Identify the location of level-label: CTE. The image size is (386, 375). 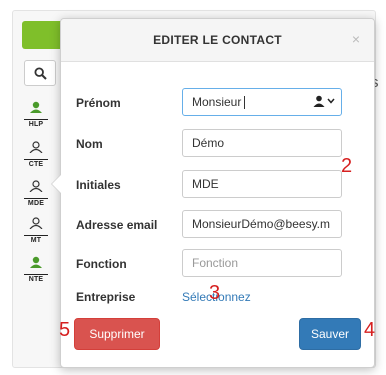
(36, 163).